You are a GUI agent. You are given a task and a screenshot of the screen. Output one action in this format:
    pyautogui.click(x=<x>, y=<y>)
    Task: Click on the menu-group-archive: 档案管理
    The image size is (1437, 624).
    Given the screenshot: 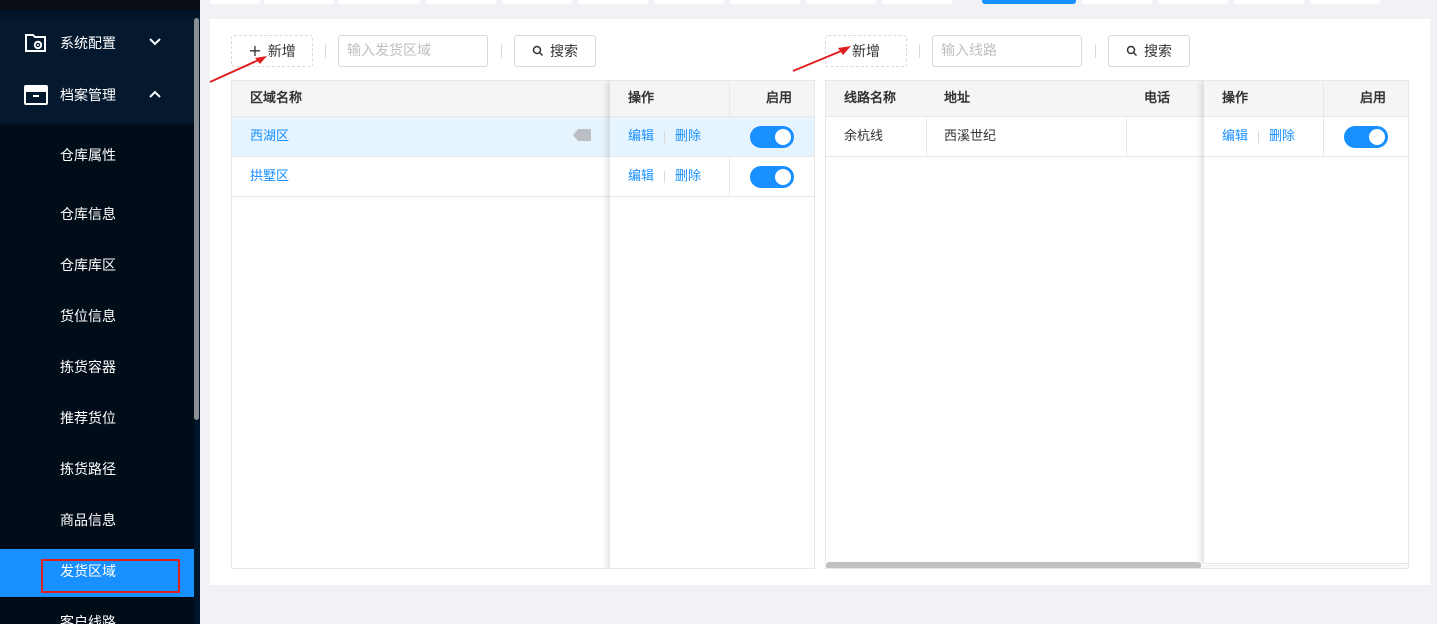 What is the action you would take?
    pyautogui.click(x=97, y=96)
    